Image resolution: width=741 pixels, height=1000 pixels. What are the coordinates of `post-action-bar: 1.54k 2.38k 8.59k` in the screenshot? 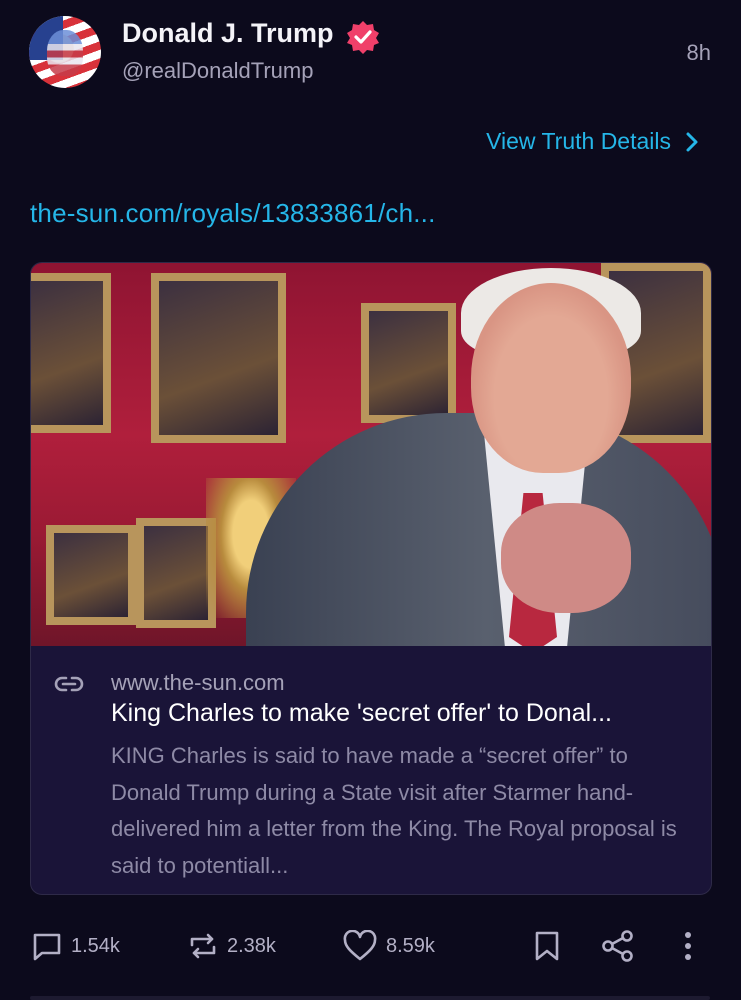 It's located at (370, 946).